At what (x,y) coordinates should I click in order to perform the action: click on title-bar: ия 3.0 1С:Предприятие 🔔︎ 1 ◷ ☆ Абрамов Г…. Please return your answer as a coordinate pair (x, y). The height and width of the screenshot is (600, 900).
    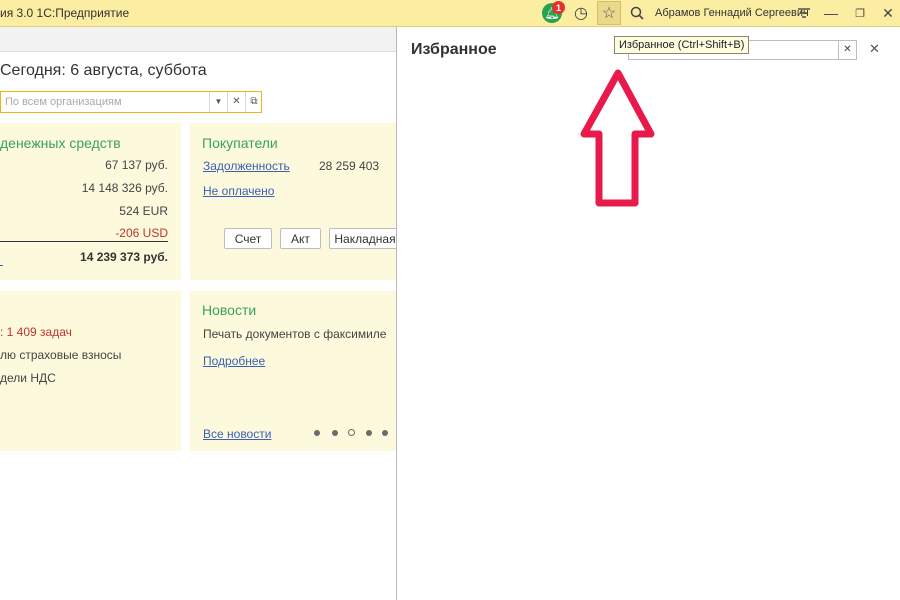
    Looking at the image, I should click on (450, 13).